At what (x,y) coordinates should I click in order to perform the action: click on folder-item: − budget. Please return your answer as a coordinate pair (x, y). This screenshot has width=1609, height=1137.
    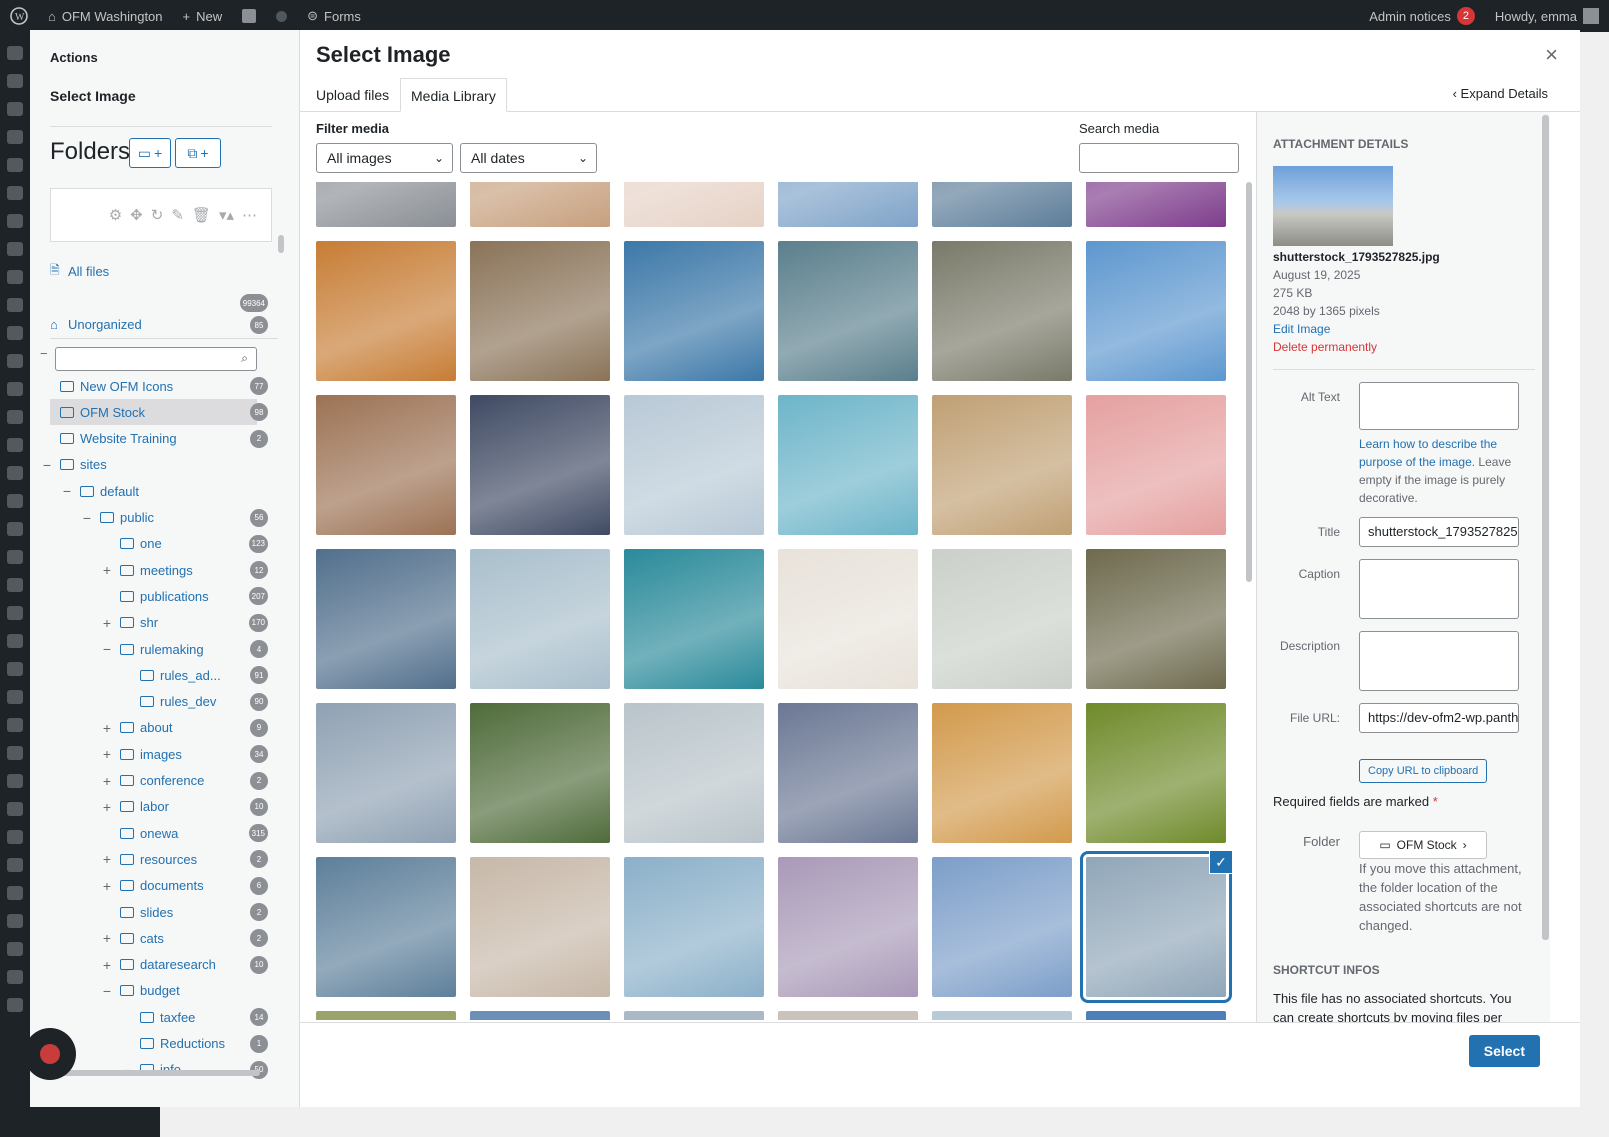
    Looking at the image, I should click on (165, 991).